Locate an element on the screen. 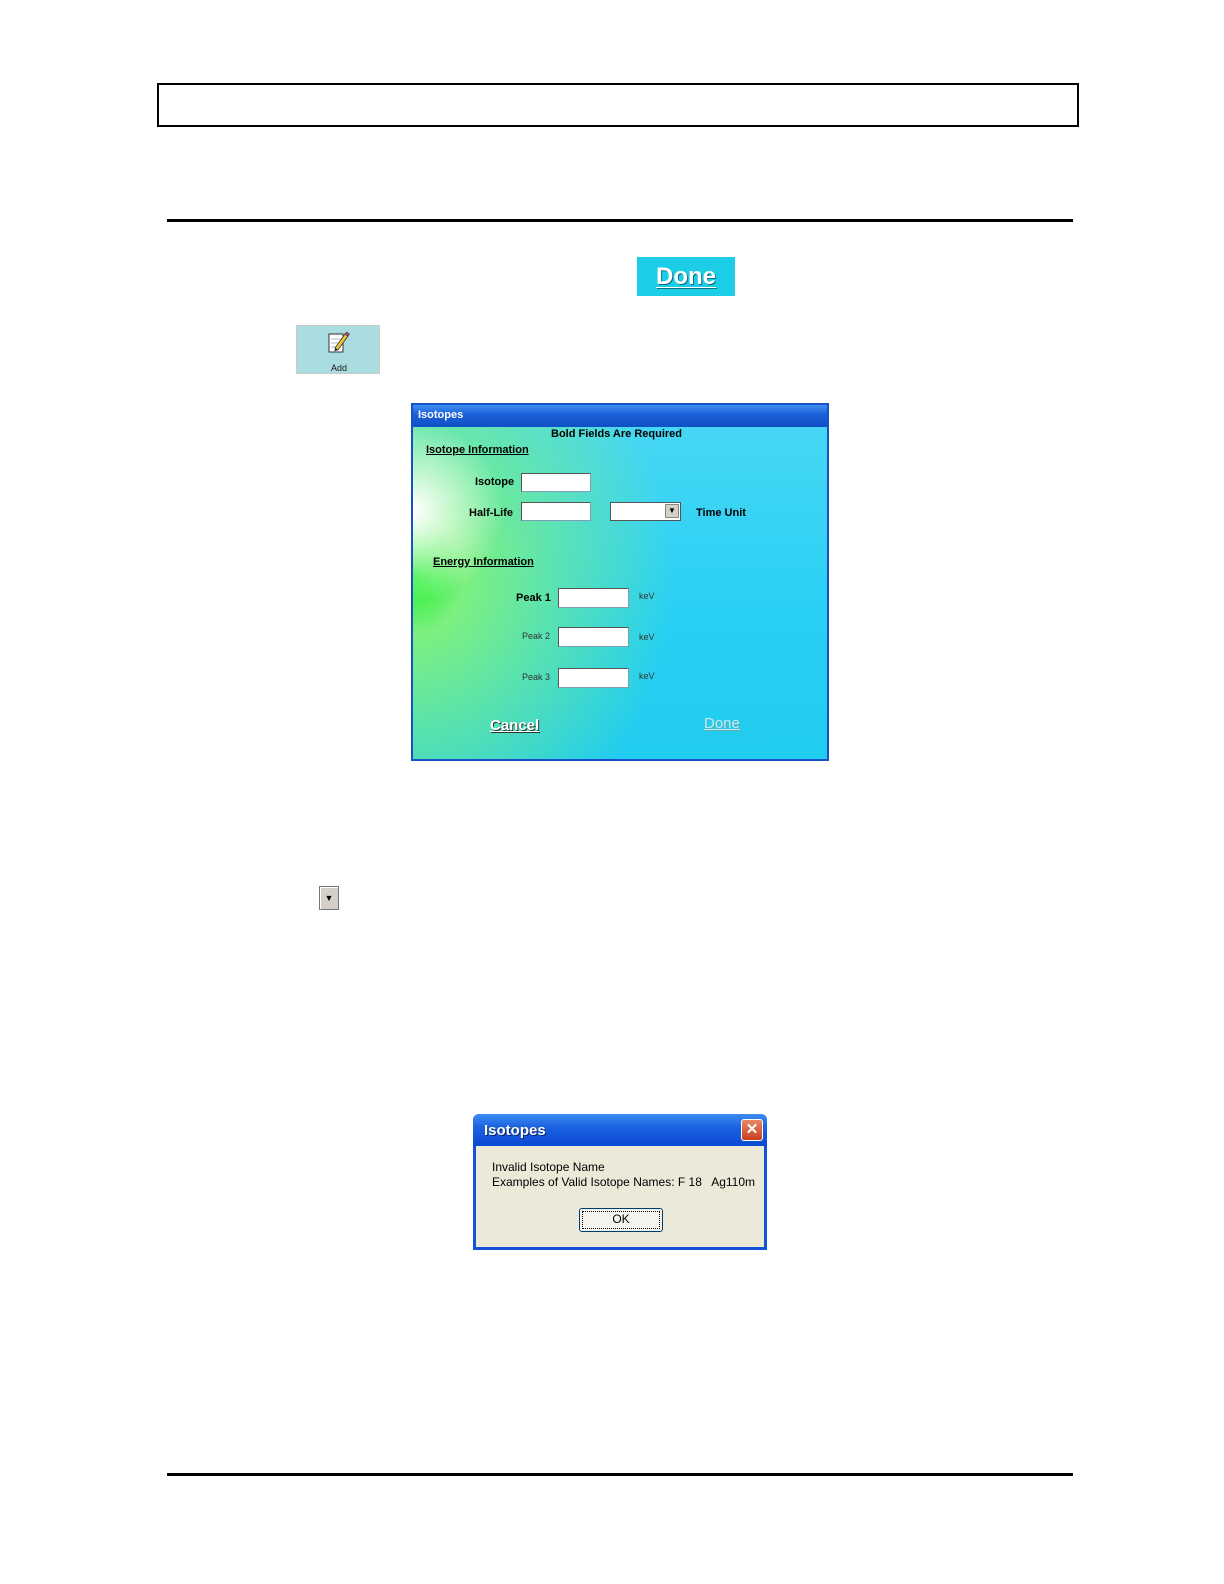 Image resolution: width=1224 pixels, height=1584 pixels. cancel-button: Cancel is located at coordinates (514, 725).